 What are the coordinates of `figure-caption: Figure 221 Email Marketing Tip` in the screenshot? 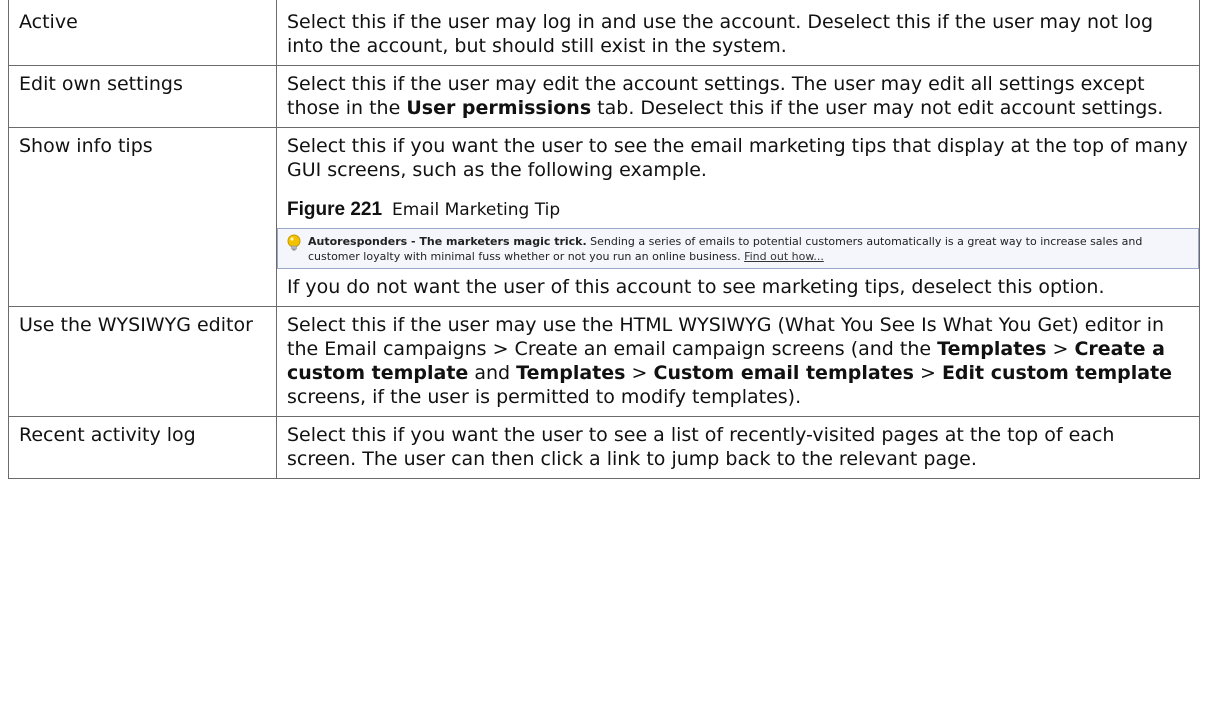 It's located at (738, 210).